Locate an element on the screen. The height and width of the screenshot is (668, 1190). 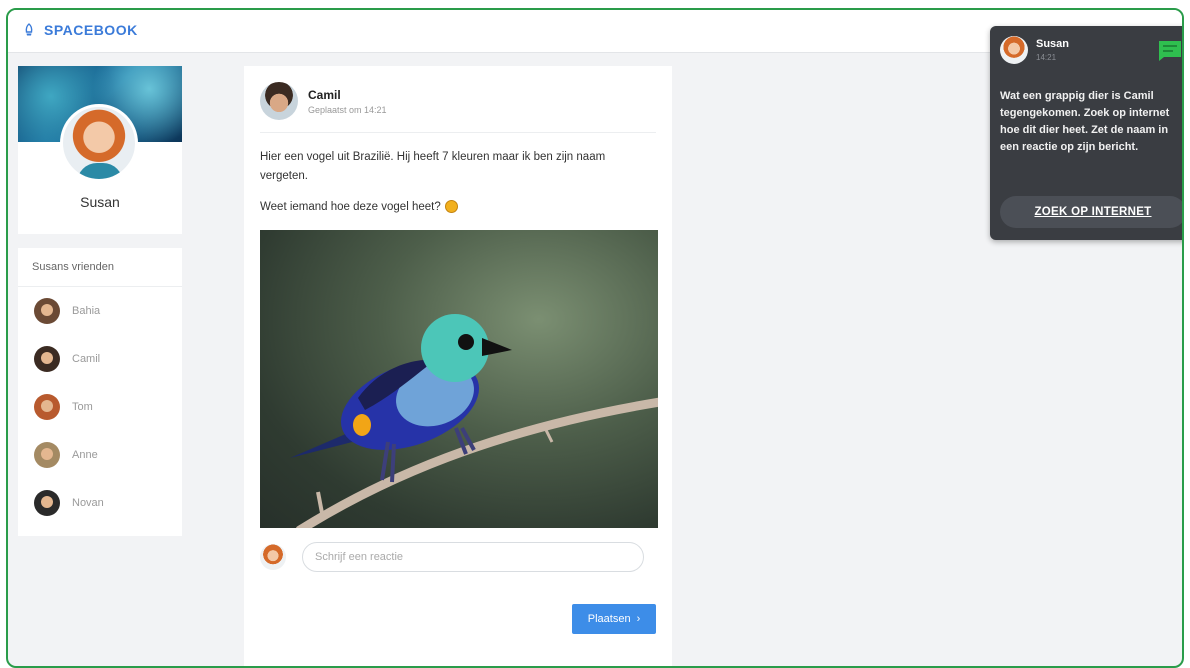
profile-name: Susan is located at coordinates (100, 202).